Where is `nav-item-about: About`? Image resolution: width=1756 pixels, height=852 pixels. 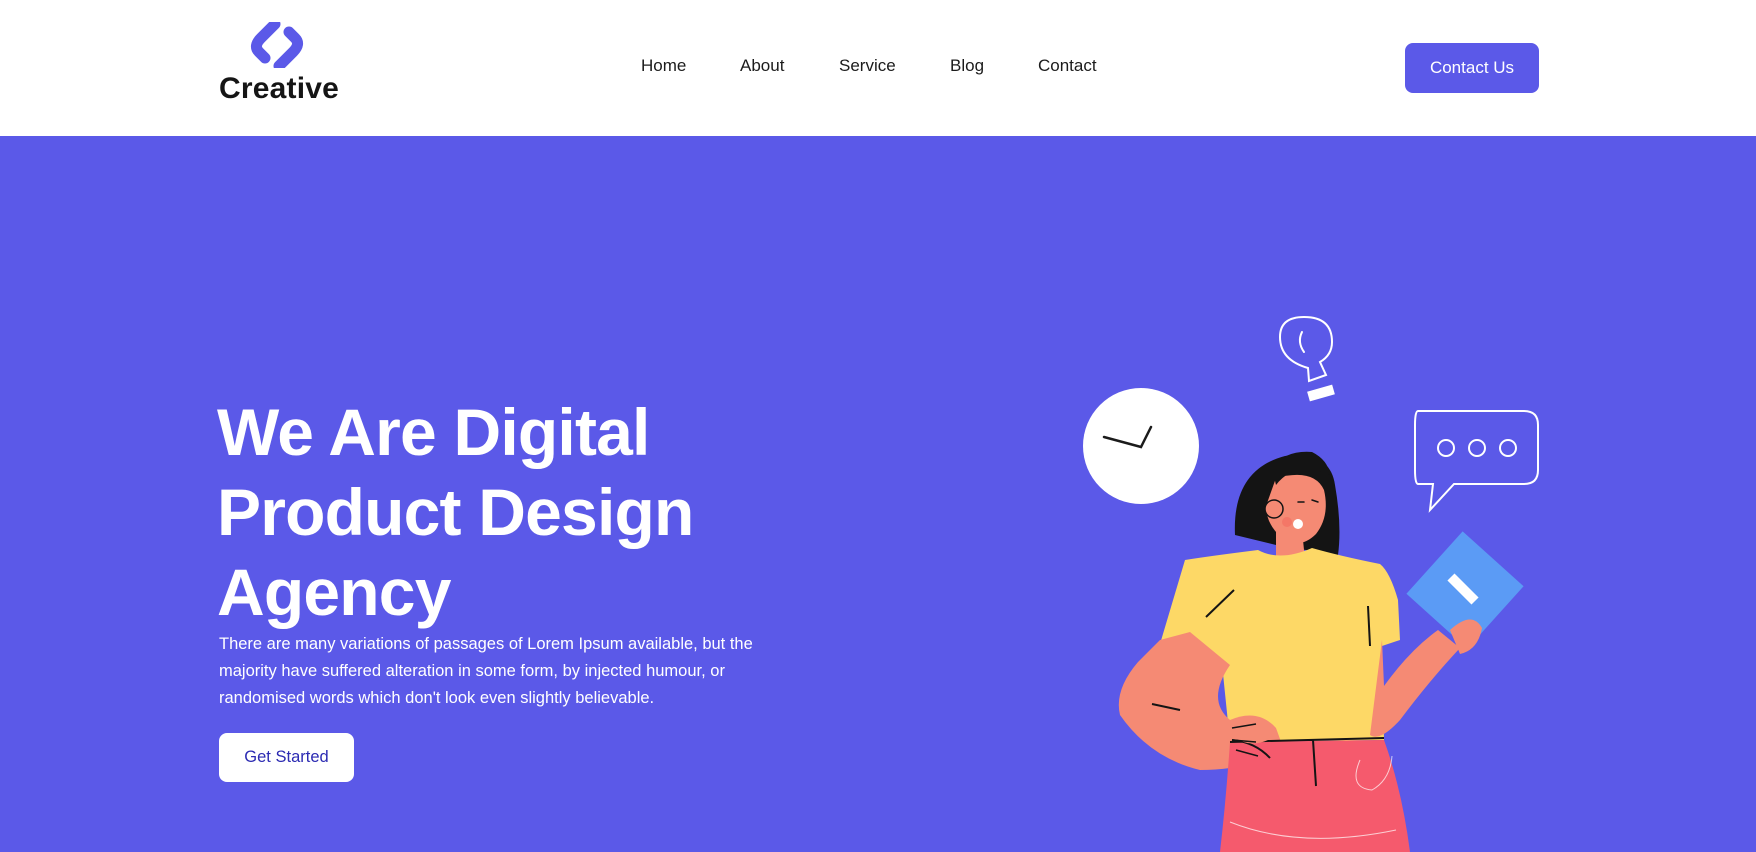 nav-item-about: About is located at coordinates (762, 66).